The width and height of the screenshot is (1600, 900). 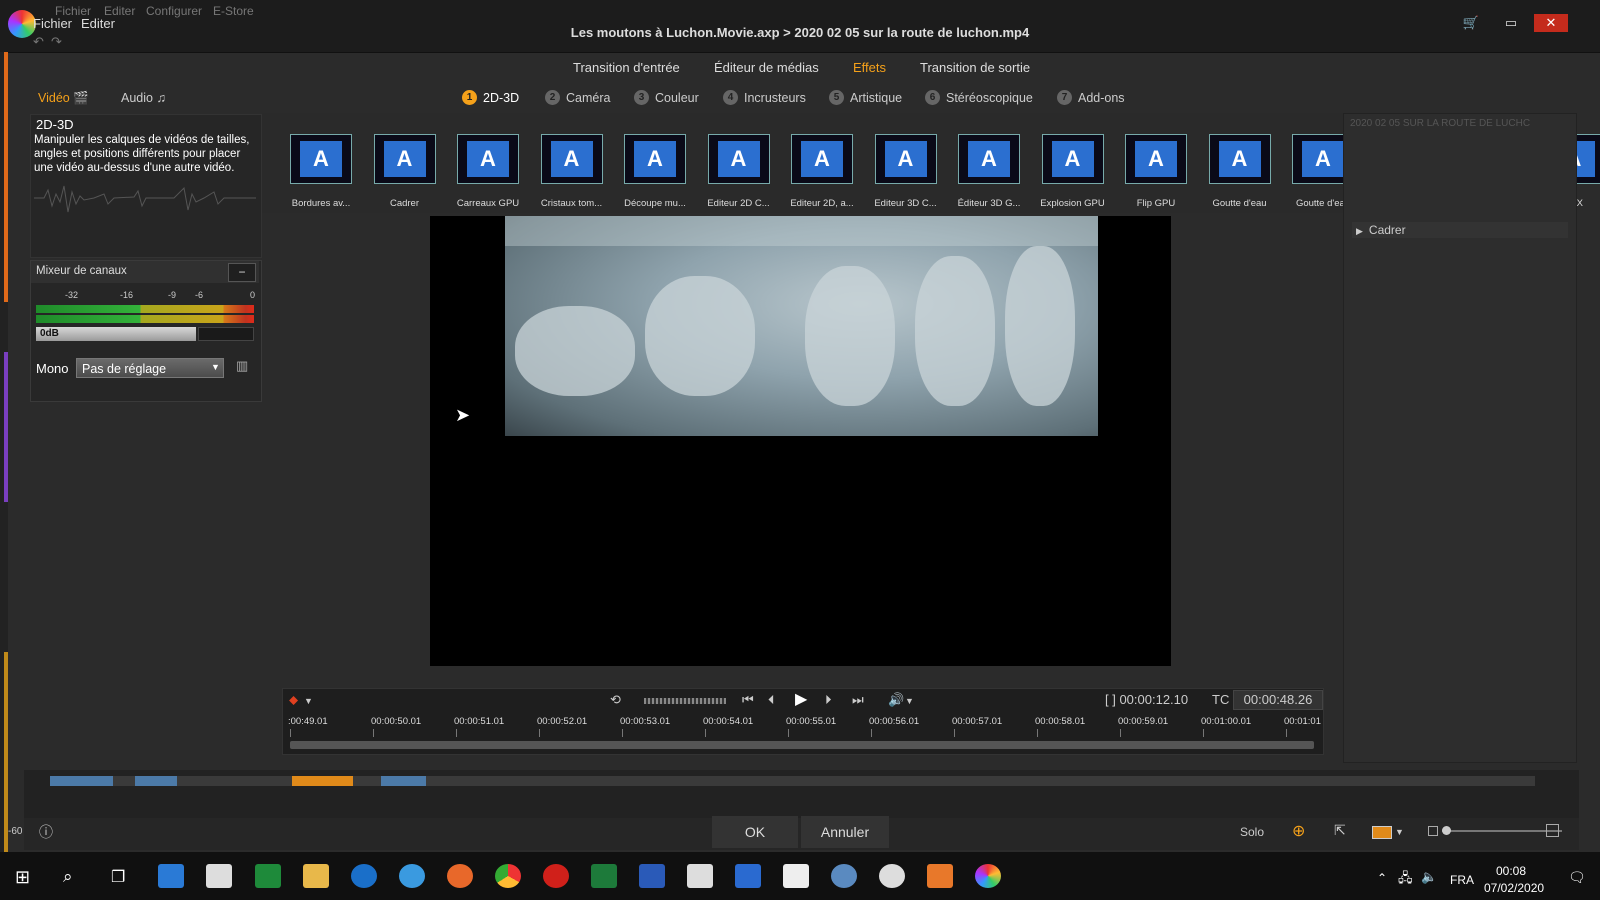 I want to click on notifications-icon: 🗨, so click(x=1577, y=877).